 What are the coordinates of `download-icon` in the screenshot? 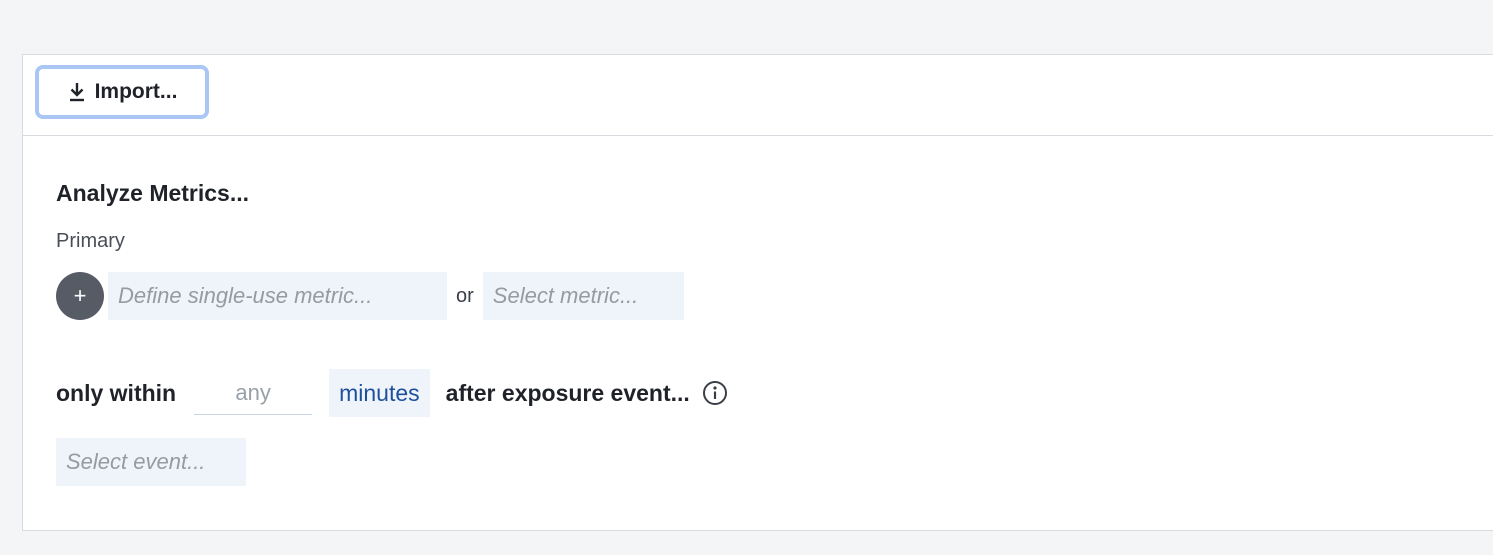 It's located at (76, 92).